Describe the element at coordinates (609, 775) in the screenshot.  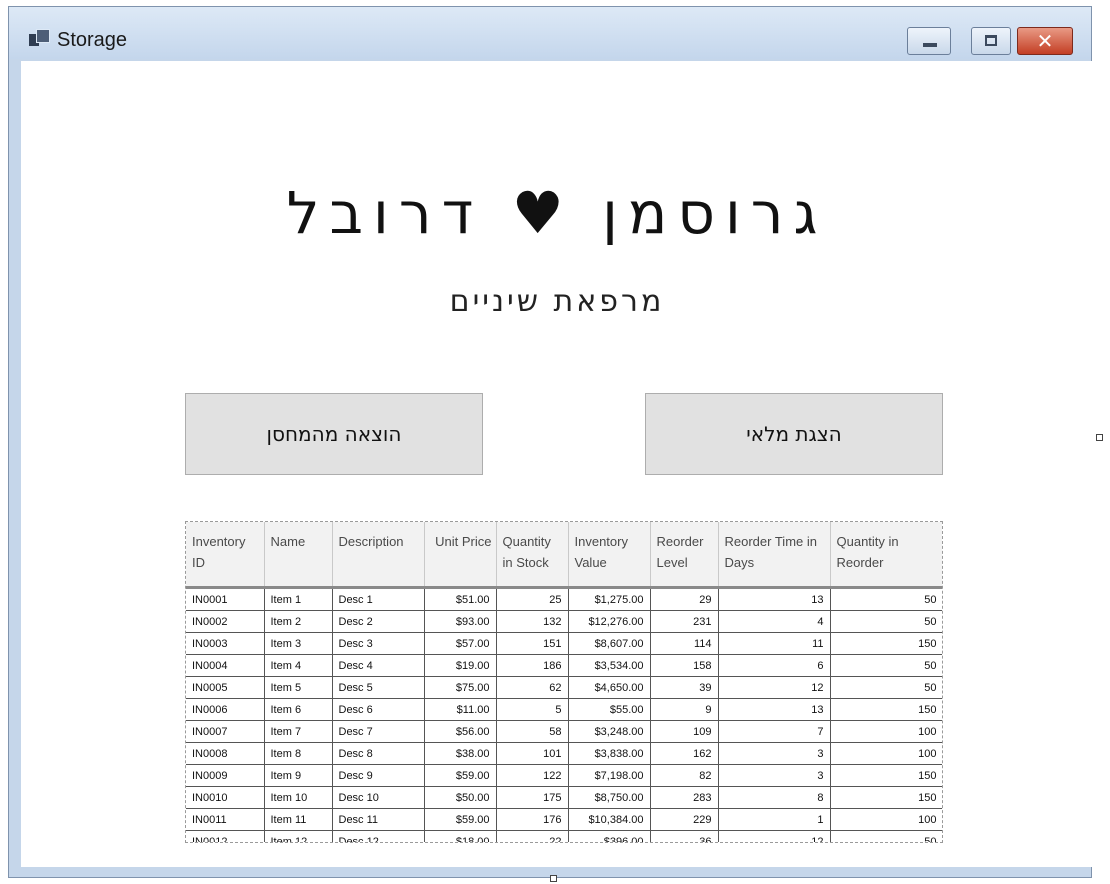
I see `table-cell: $7,198.00` at that location.